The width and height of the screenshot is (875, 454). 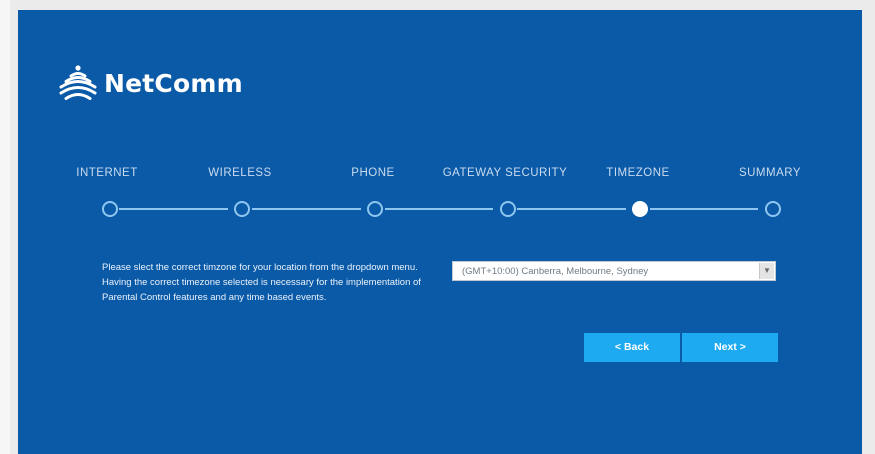 I want to click on step-dot-phone, so click(x=375, y=209).